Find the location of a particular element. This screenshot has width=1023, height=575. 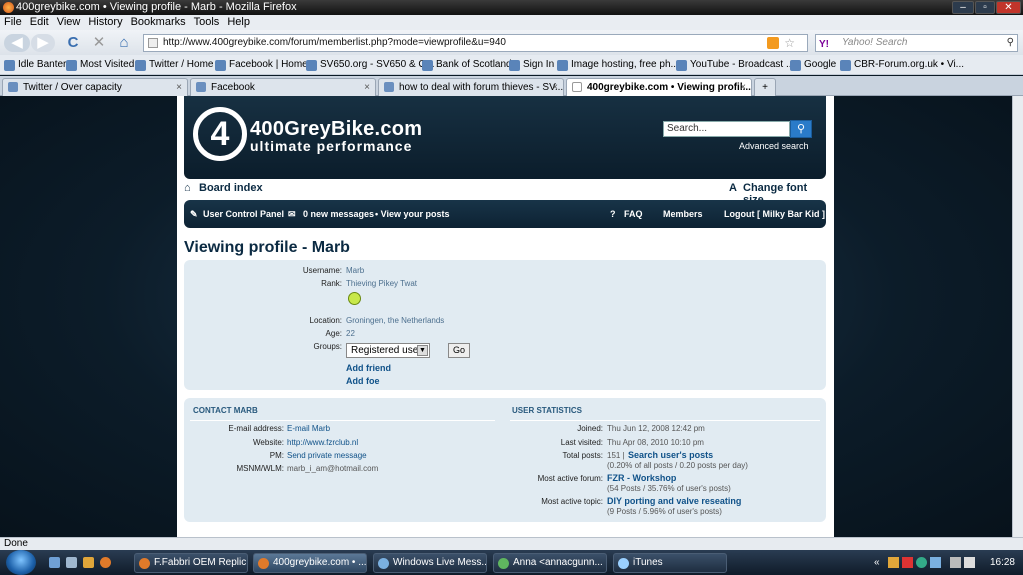

groups-go-button: Go is located at coordinates (459, 350).